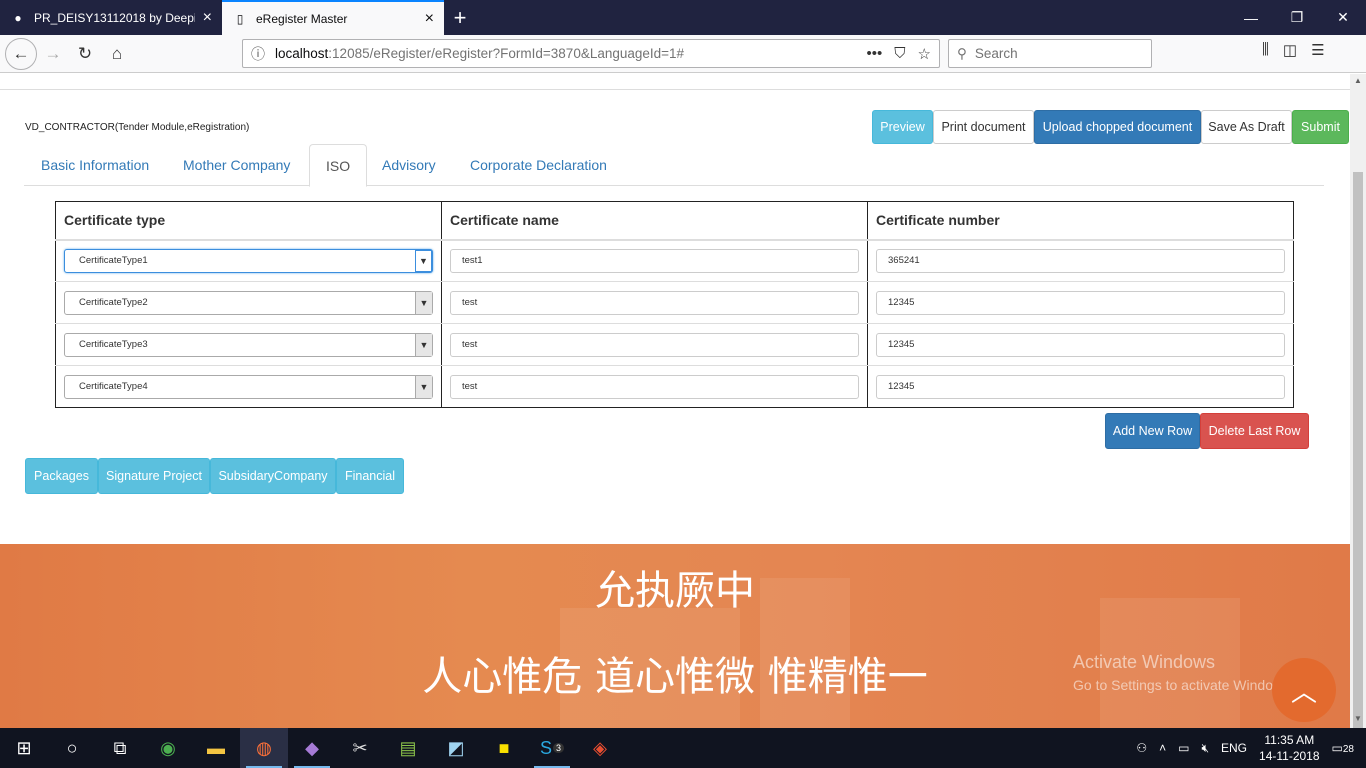 This screenshot has height=768, width=1366. What do you see at coordinates (1254, 431) in the screenshot?
I see `delete-last-row-button: Delete Last Row` at bounding box center [1254, 431].